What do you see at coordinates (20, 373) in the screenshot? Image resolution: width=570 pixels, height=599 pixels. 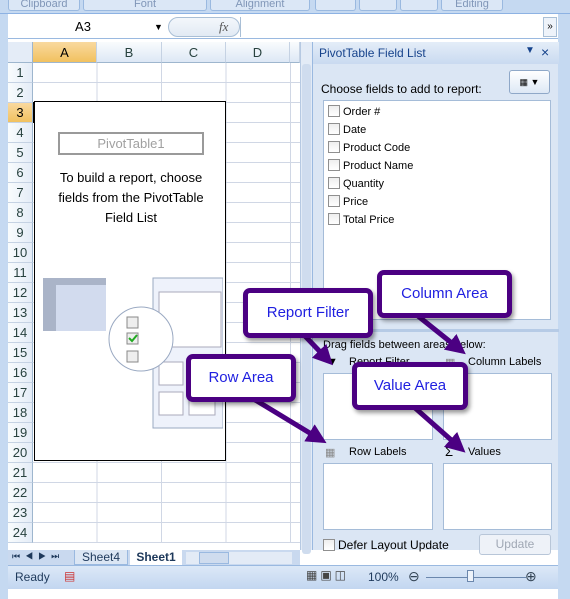 I see `row-header: 16` at bounding box center [20, 373].